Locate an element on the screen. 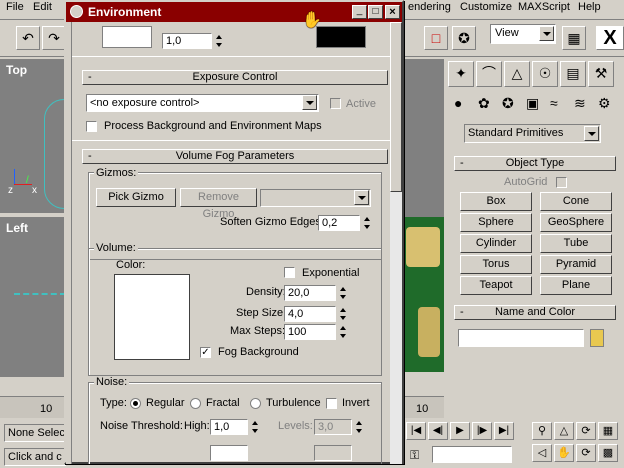  high-field: 1,0 is located at coordinates (229, 427).